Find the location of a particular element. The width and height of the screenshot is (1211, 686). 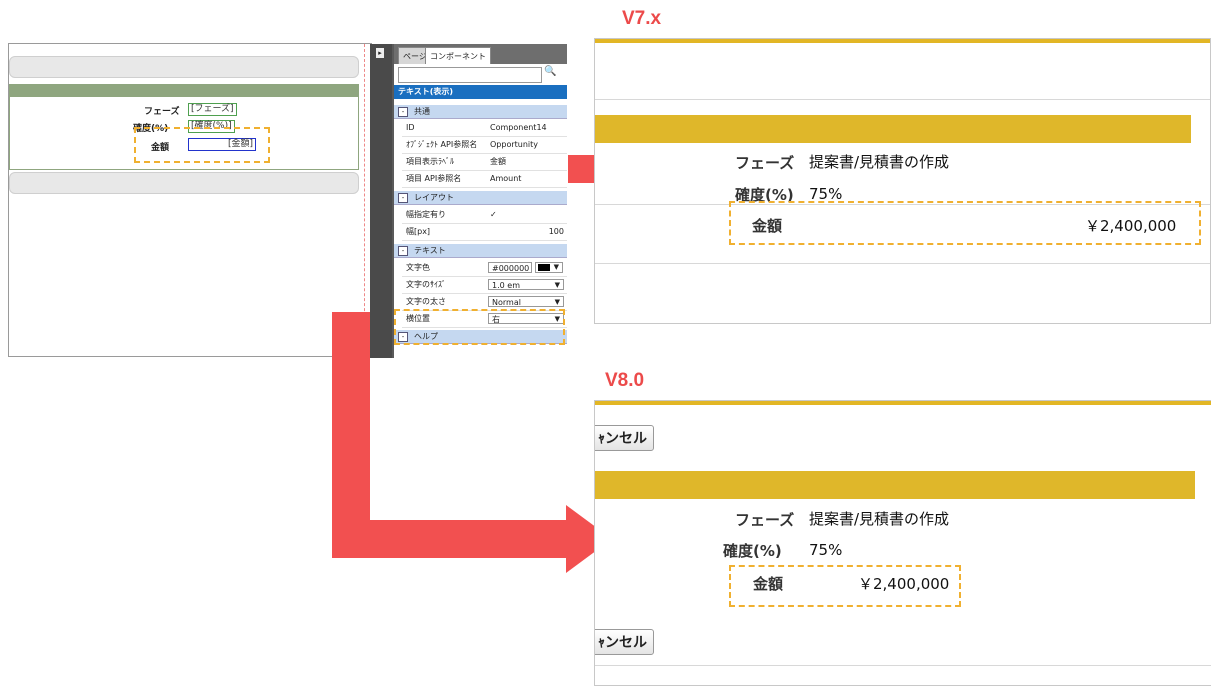

tab-component: コンポーネント is located at coordinates (458, 56).